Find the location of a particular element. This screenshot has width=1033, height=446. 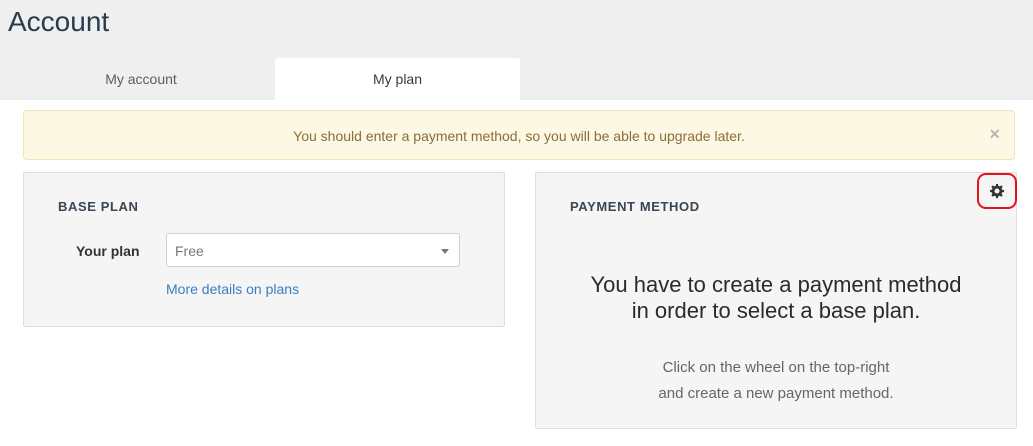

settings-button is located at coordinates (997, 191).